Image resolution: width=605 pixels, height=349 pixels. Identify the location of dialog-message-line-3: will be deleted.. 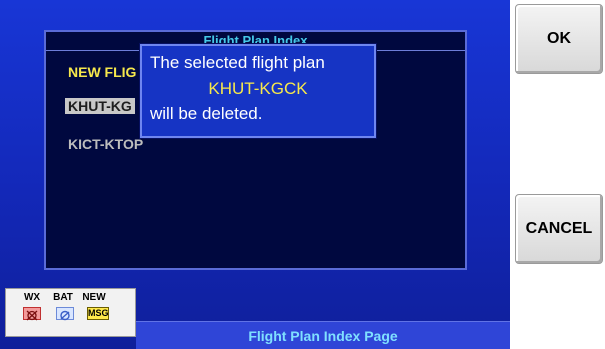
(206, 113).